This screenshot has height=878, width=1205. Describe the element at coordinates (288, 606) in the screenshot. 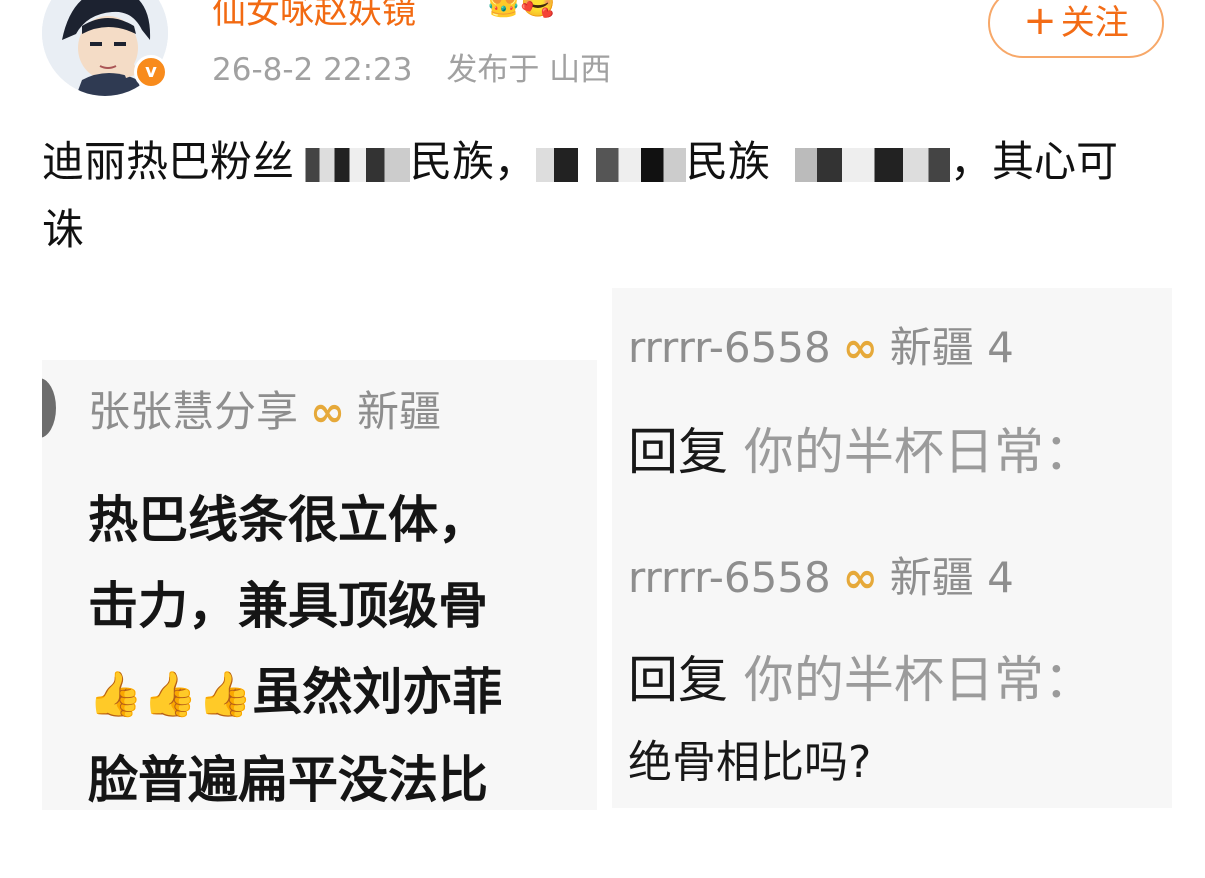

I see `comment-line: 击力，兼具顶级骨` at that location.